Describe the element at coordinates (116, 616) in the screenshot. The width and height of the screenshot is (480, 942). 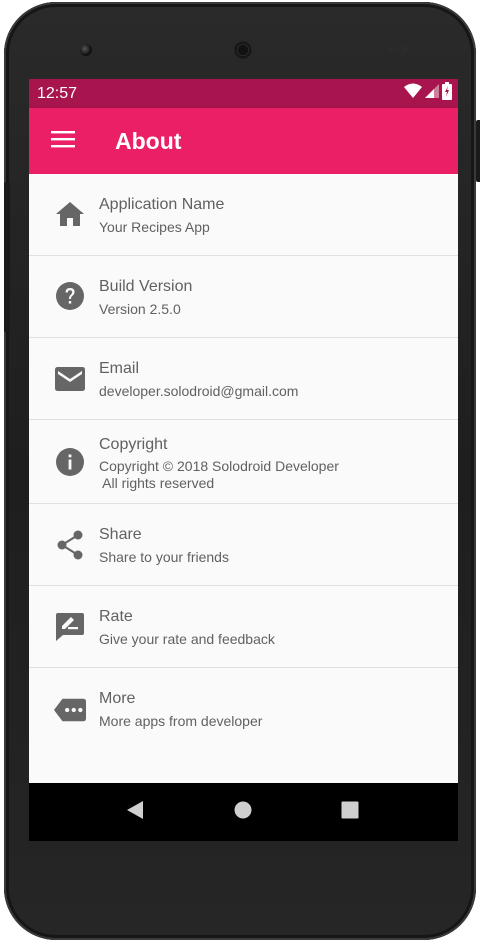
I see `item-label: Rate` at that location.